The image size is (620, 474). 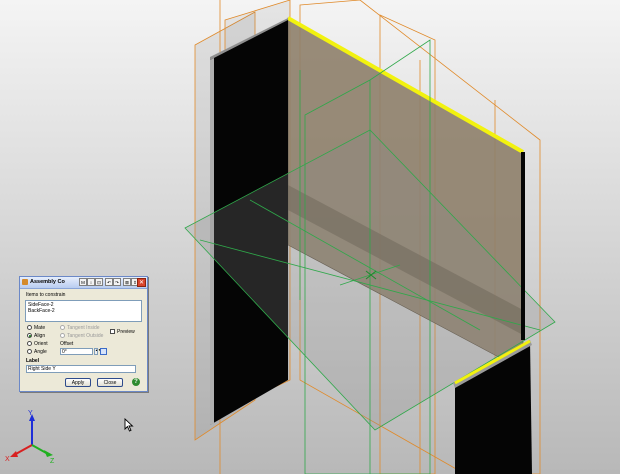 I want to click on tangent-inside-label: Tangent Inside, so click(x=83, y=328).